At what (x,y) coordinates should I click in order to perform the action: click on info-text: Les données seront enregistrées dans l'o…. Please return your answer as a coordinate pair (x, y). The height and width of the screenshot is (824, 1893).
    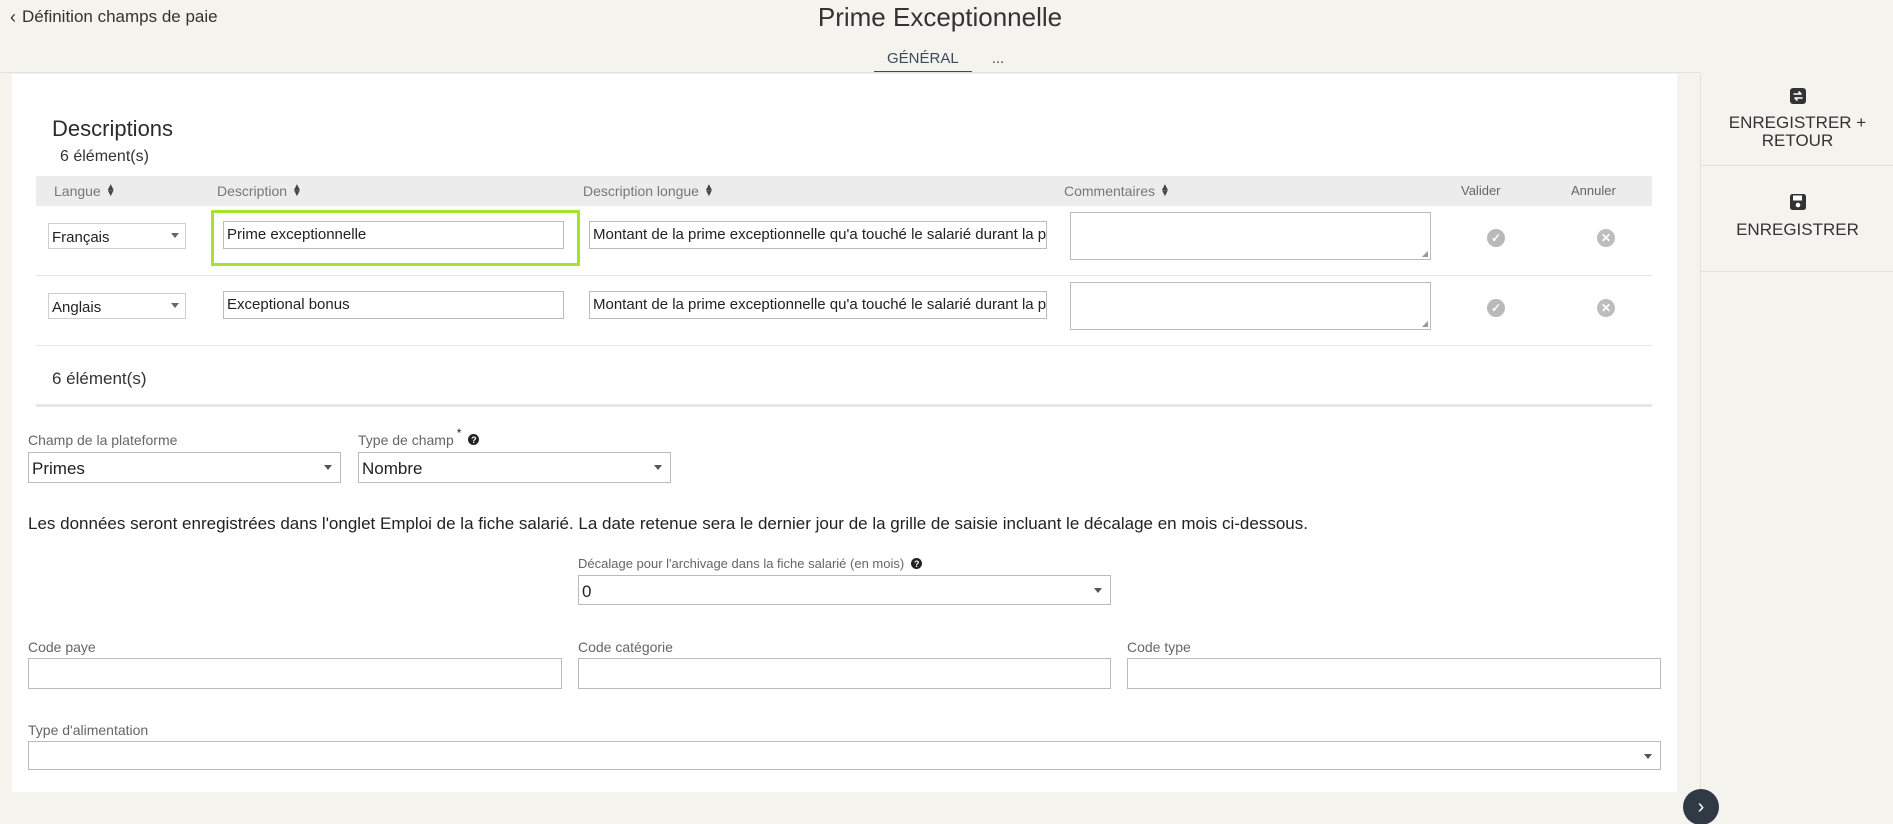
    Looking at the image, I should click on (668, 523).